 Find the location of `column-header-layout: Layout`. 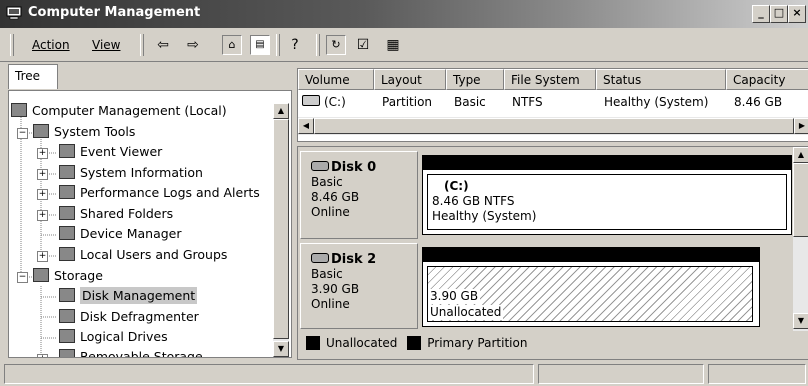

column-header-layout: Layout is located at coordinates (410, 79).